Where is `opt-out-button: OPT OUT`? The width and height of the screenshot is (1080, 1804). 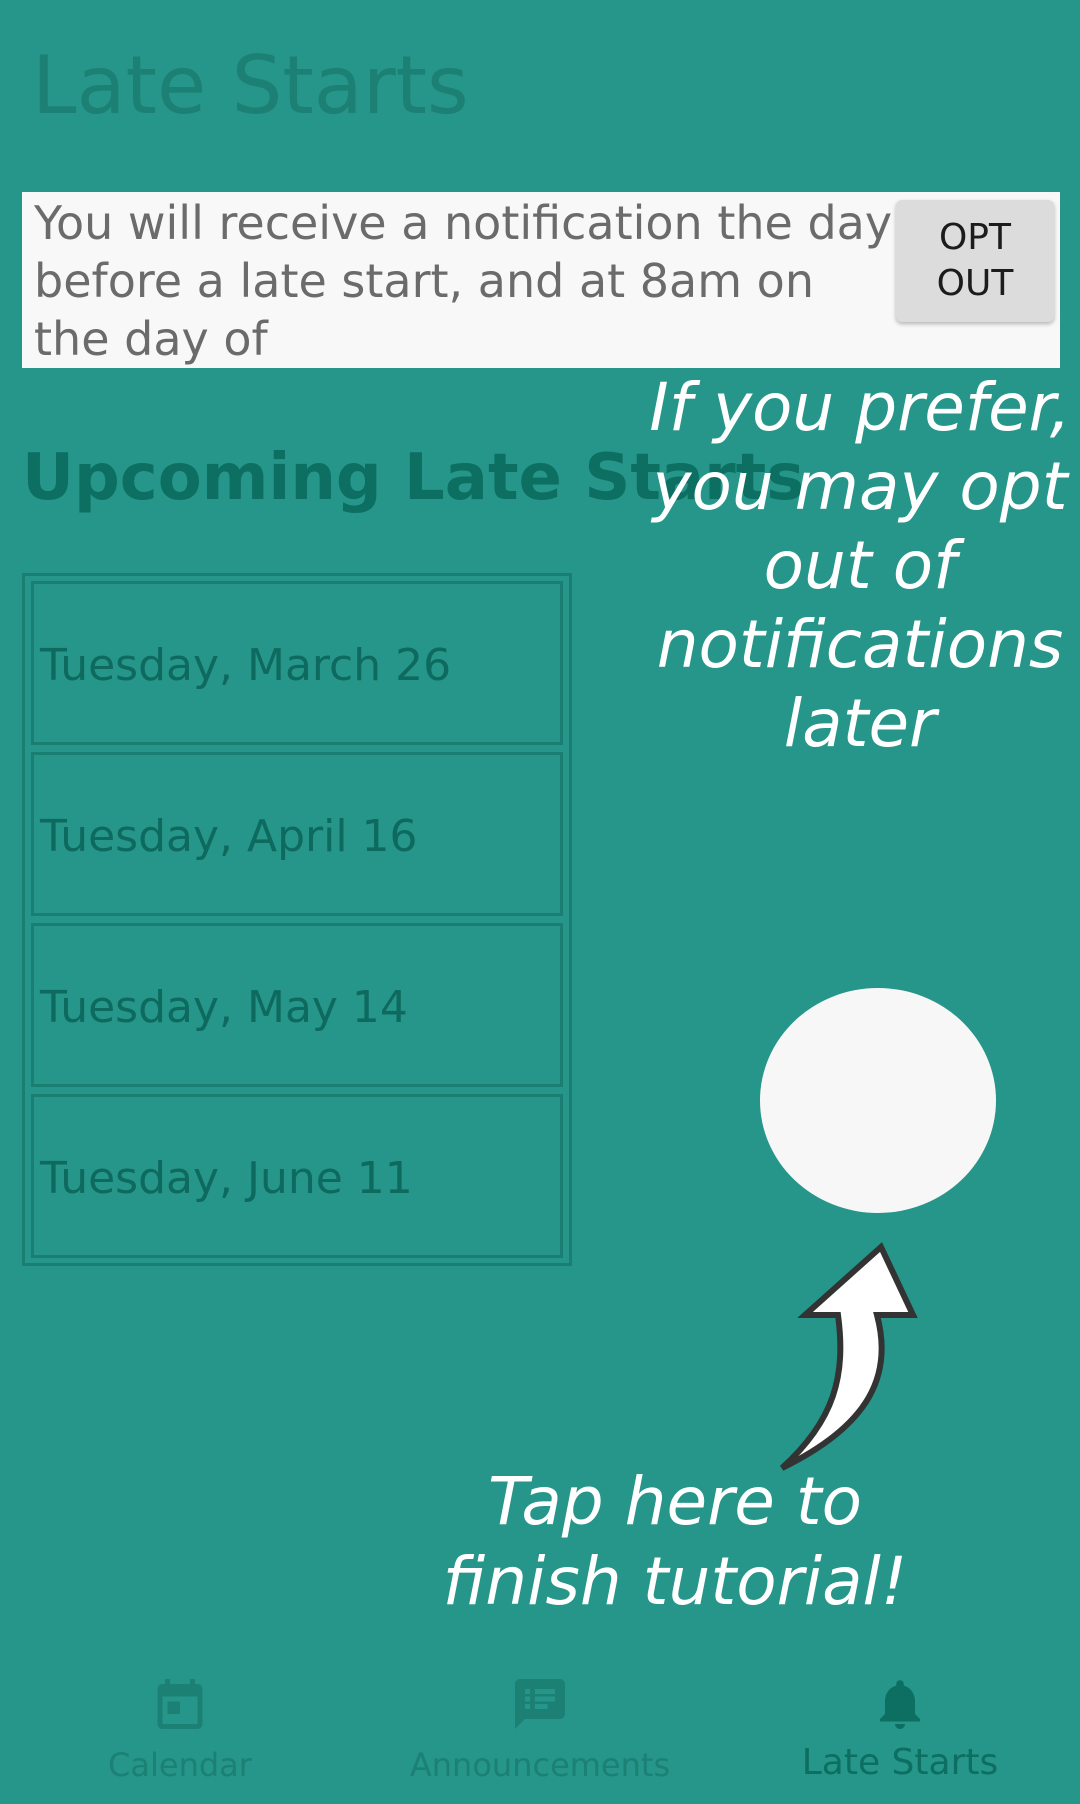
opt-out-button: OPT OUT is located at coordinates (975, 261).